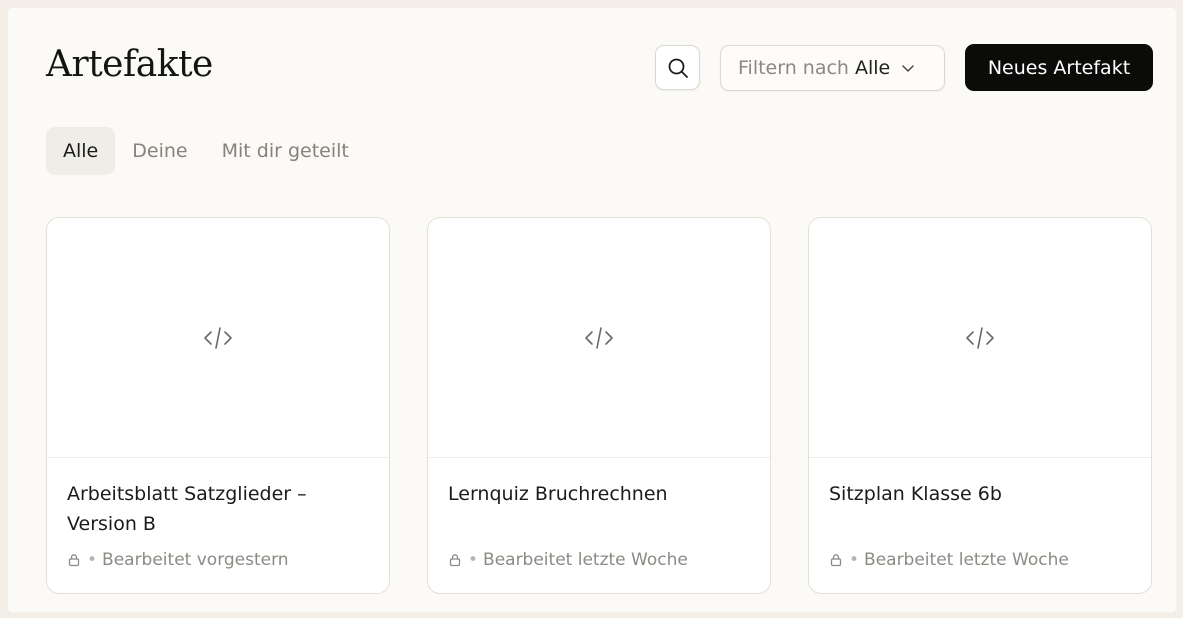 This screenshot has height=618, width=1183. I want to click on page-title: Artefakte, so click(129, 64).